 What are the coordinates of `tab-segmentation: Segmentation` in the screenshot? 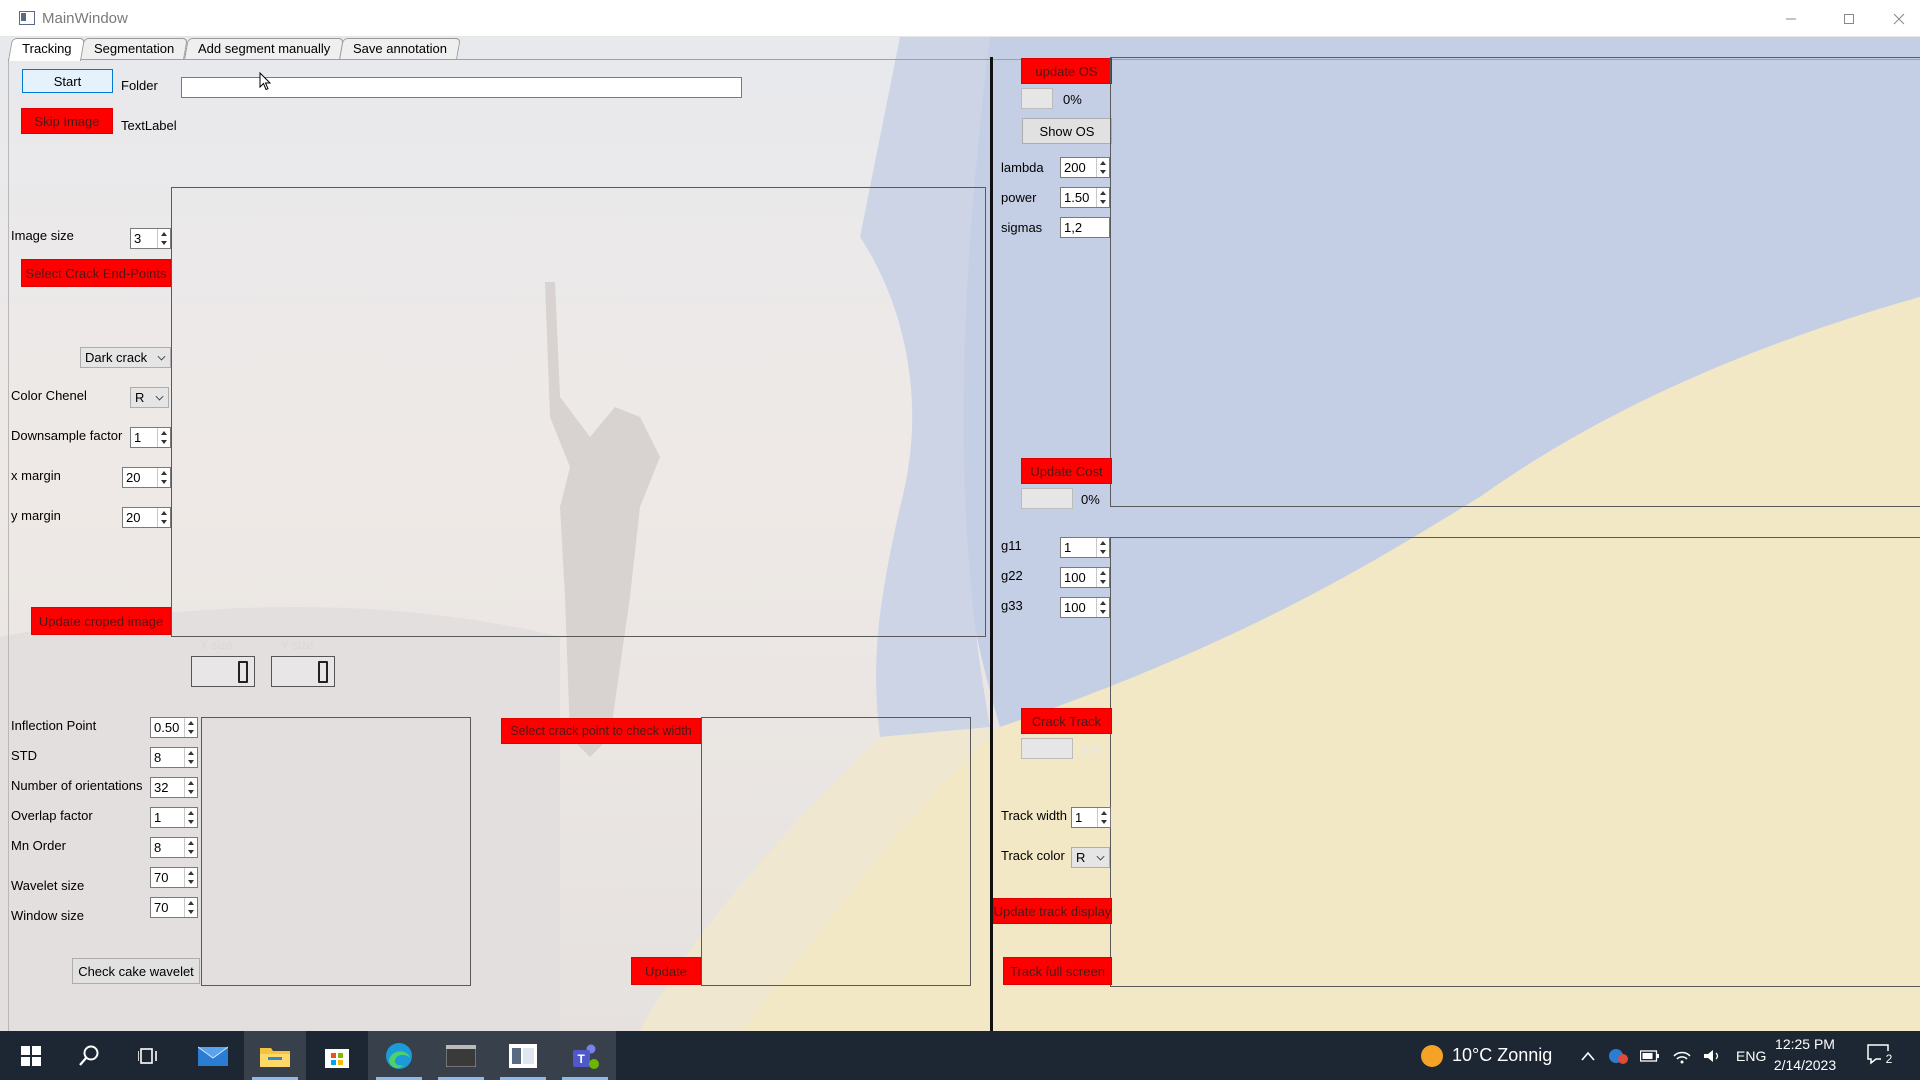 It's located at (134, 48).